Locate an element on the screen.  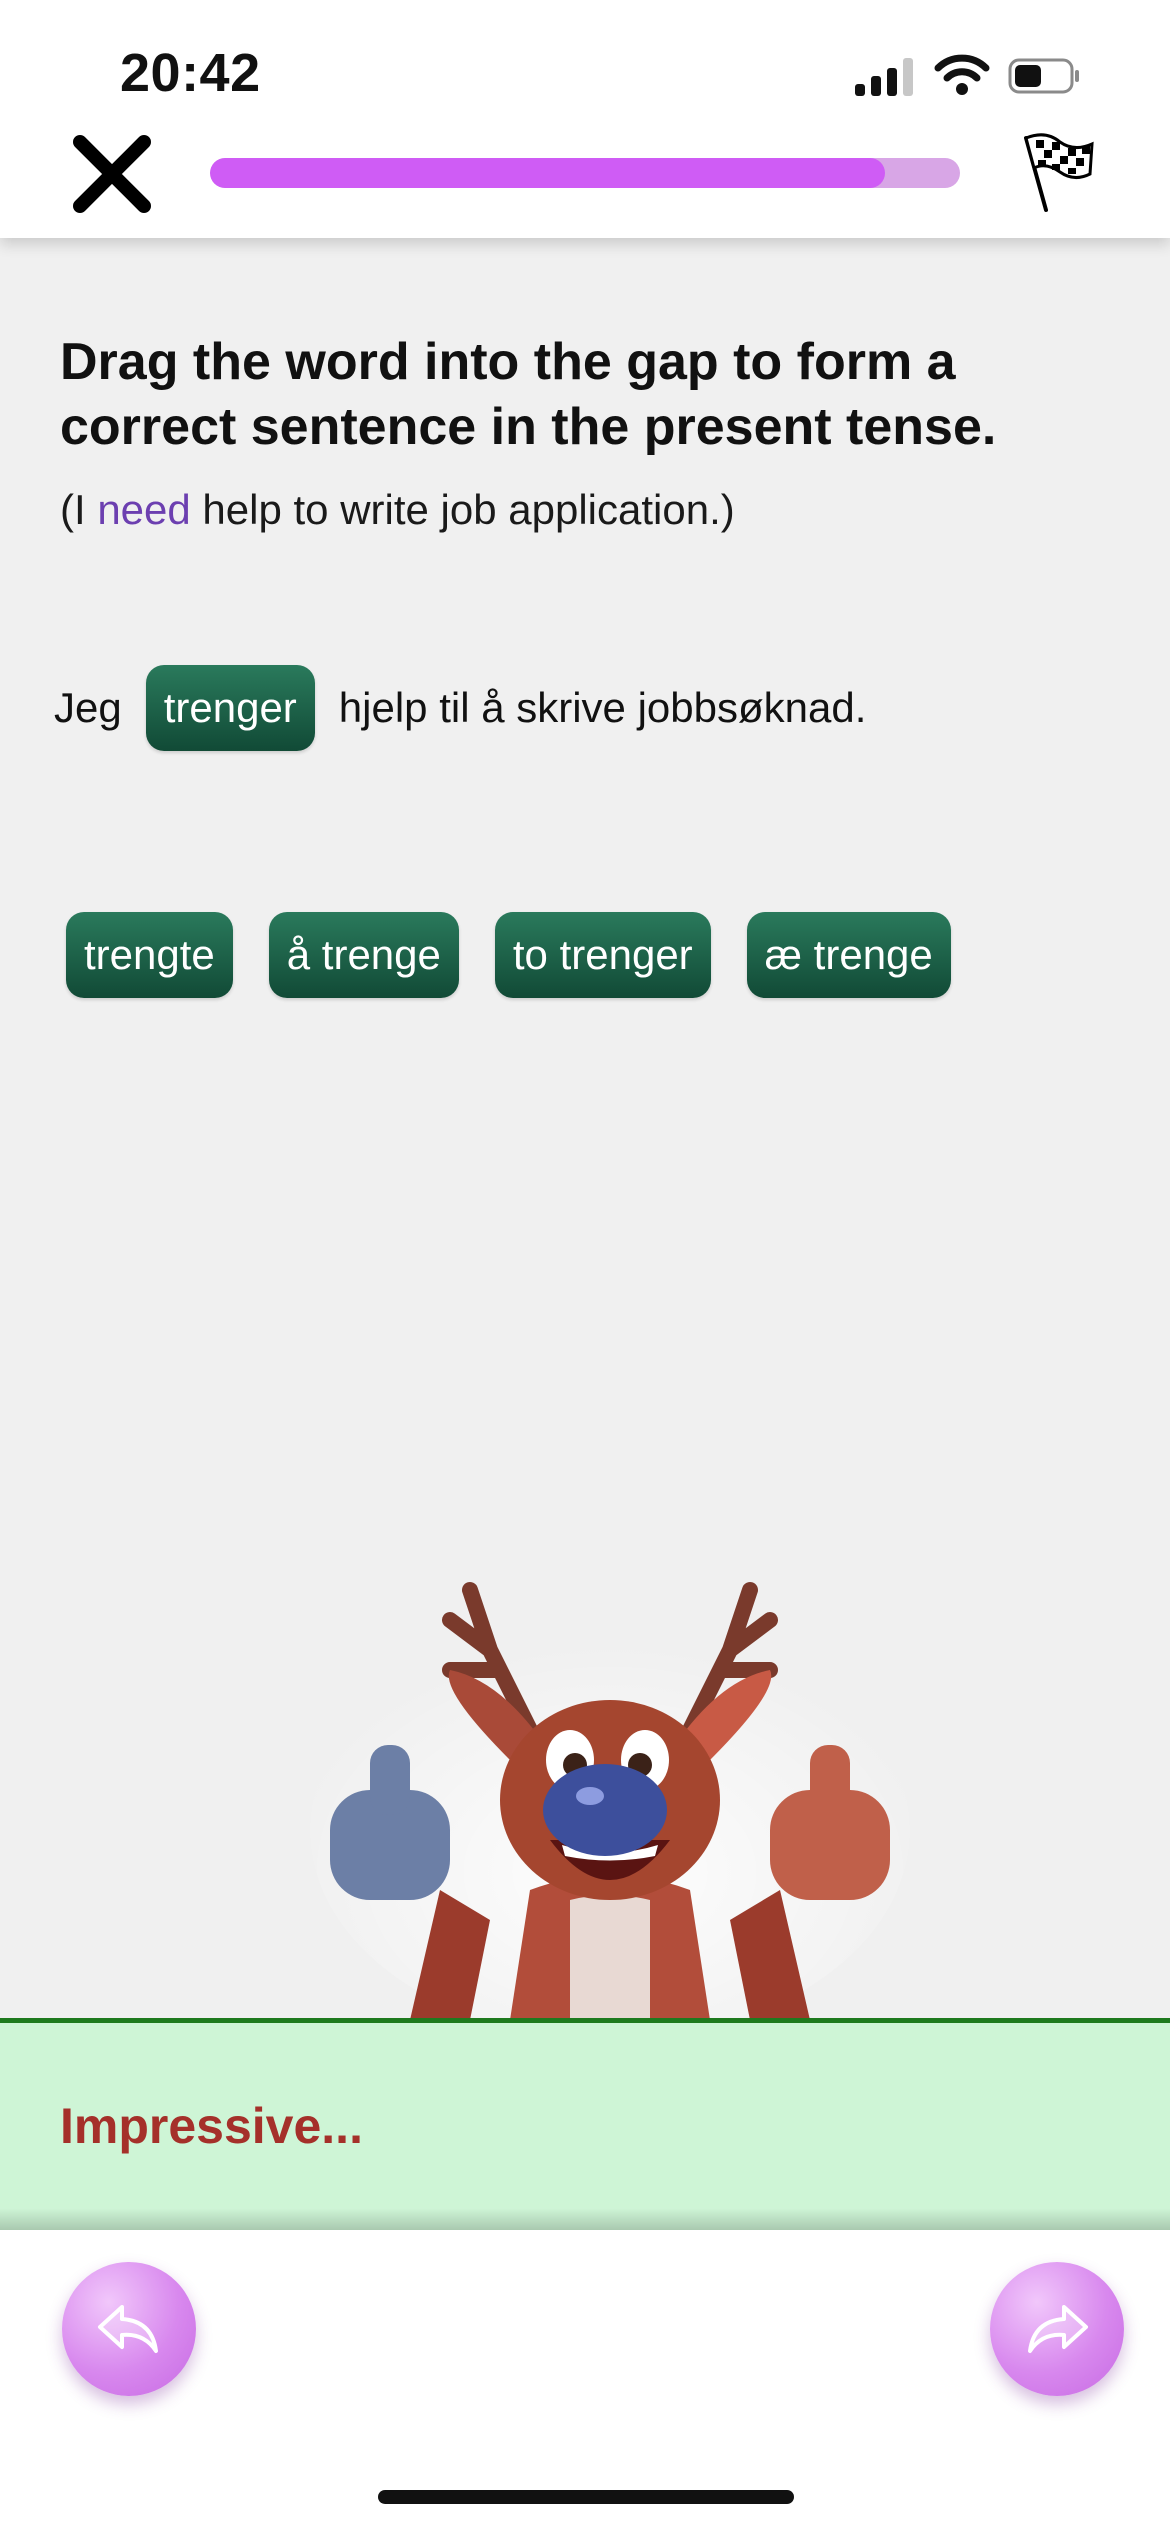
status-time: 20:42 is located at coordinates (190, 73).